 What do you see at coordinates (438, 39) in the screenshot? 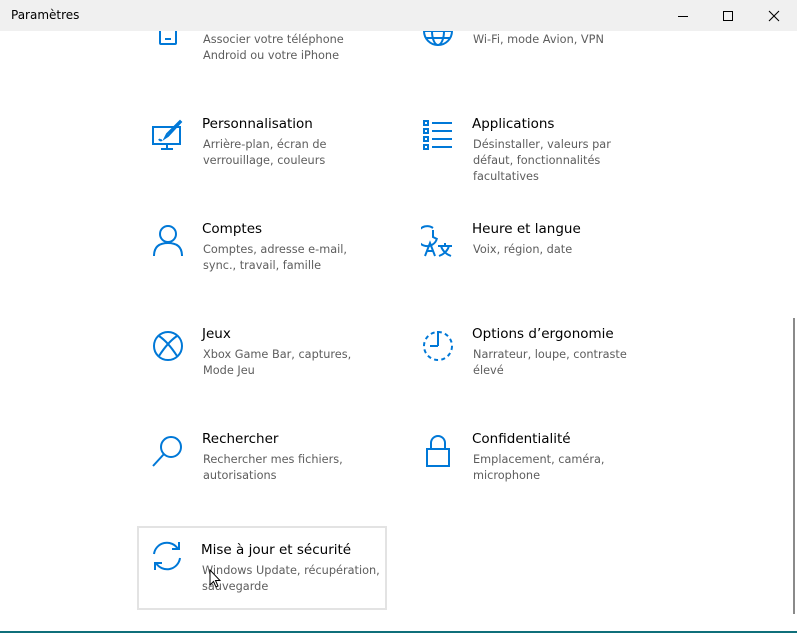
I see `globe-icon` at bounding box center [438, 39].